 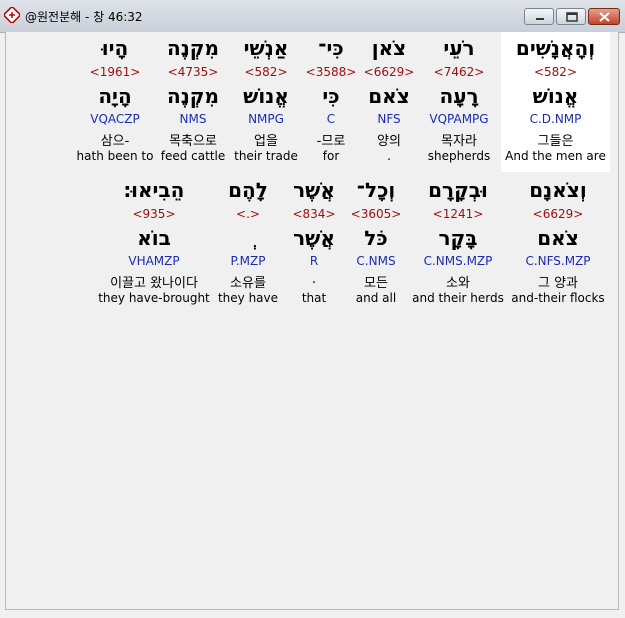 I want to click on root-word: הָיָה, so click(x=115, y=96).